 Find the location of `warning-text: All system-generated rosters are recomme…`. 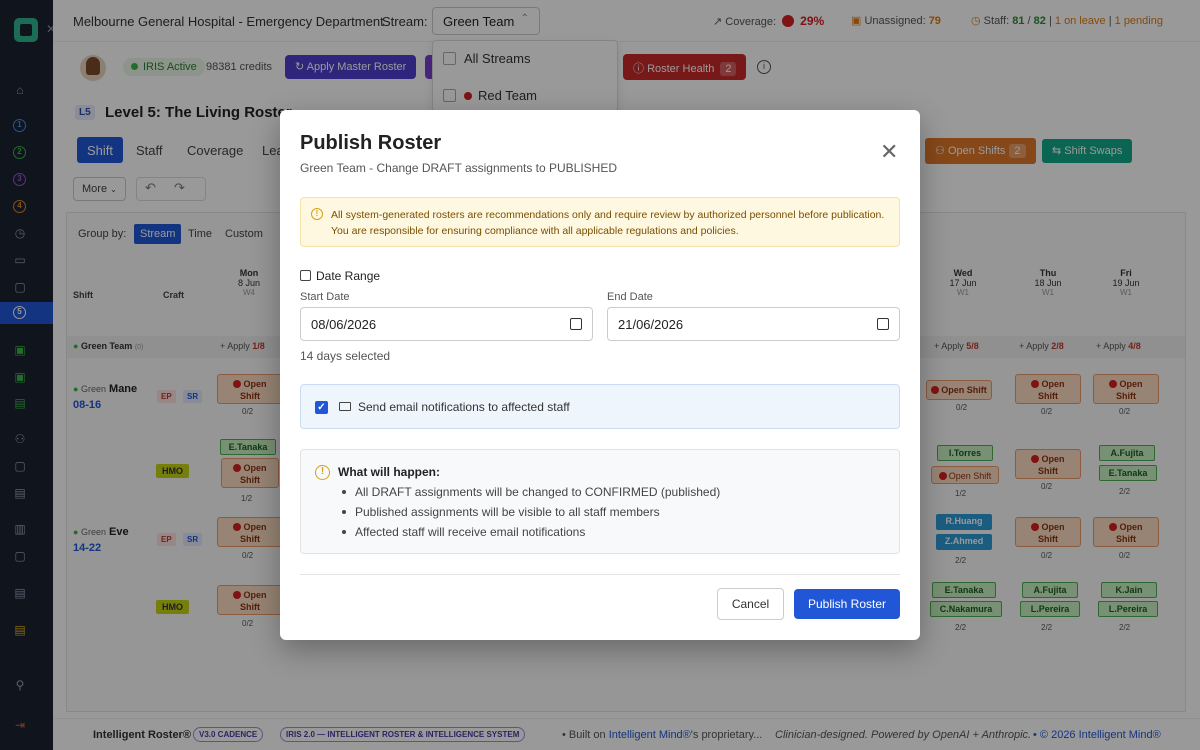

warning-text: All system-generated rosters are recomme… is located at coordinates (608, 223).